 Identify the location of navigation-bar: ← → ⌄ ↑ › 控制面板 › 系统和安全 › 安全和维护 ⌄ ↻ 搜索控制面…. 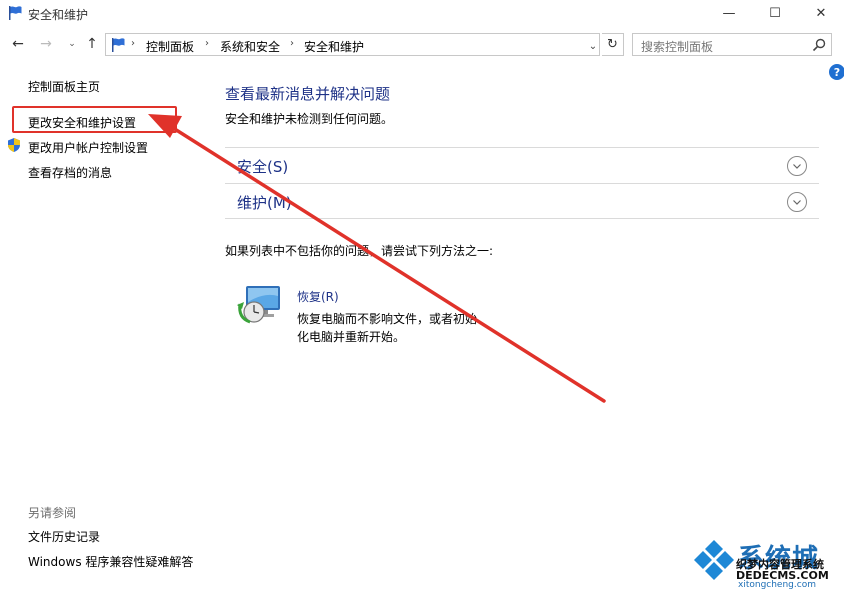
(422, 44).